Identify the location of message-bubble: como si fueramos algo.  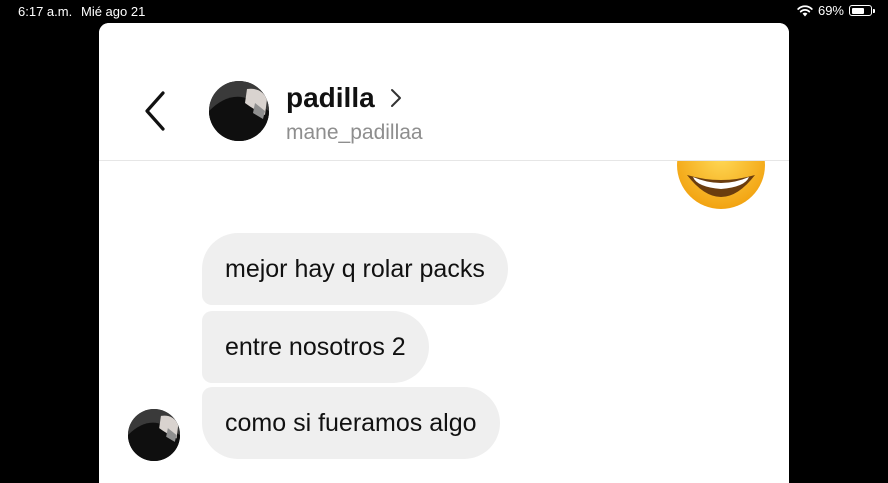
(351, 423).